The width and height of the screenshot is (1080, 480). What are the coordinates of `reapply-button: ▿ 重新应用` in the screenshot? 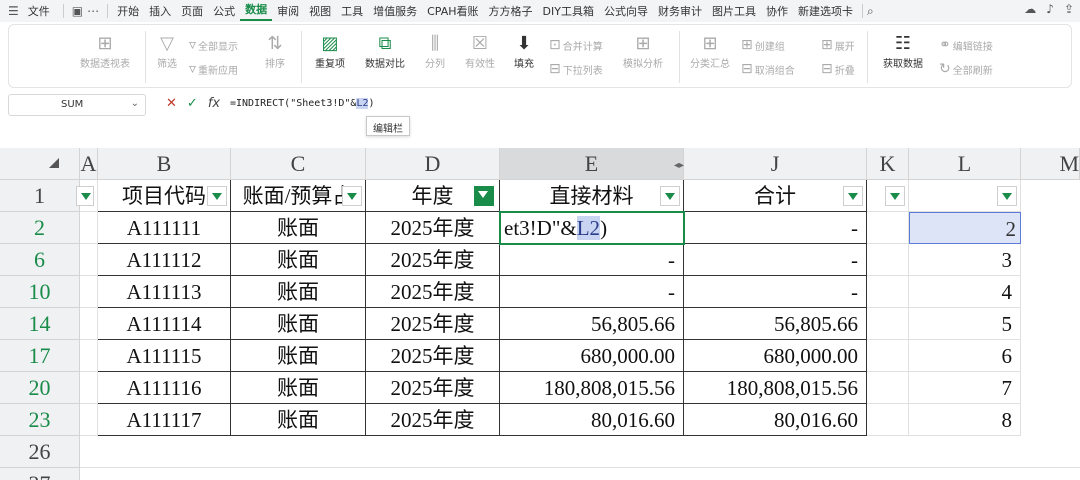 It's located at (213, 69).